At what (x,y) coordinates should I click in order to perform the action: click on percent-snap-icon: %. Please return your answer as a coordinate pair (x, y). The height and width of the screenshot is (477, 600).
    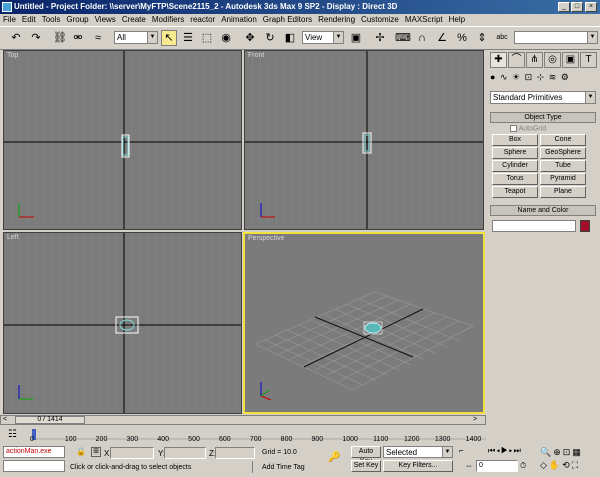
    Looking at the image, I should click on (462, 38).